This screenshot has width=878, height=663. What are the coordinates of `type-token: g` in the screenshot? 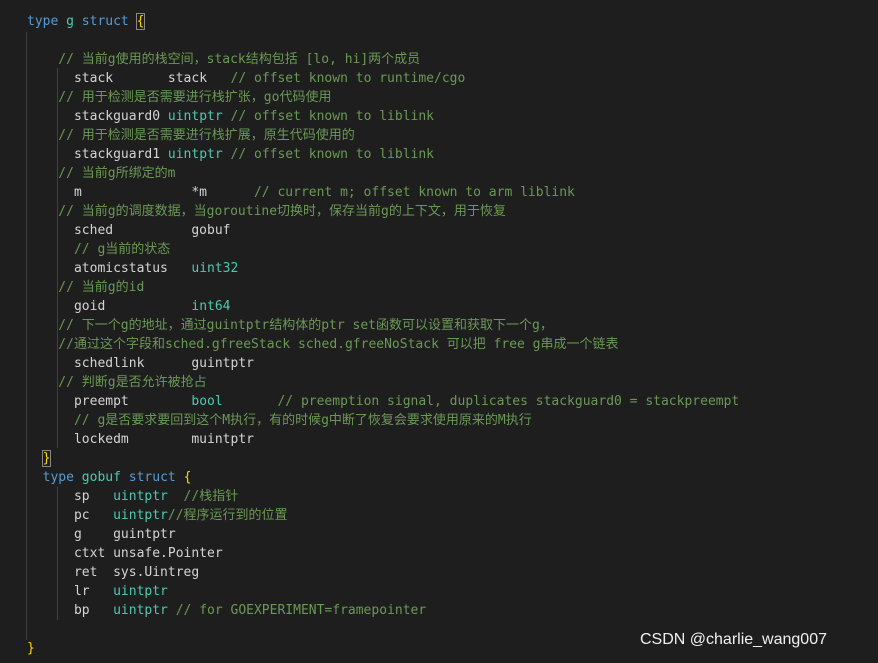 It's located at (70, 21).